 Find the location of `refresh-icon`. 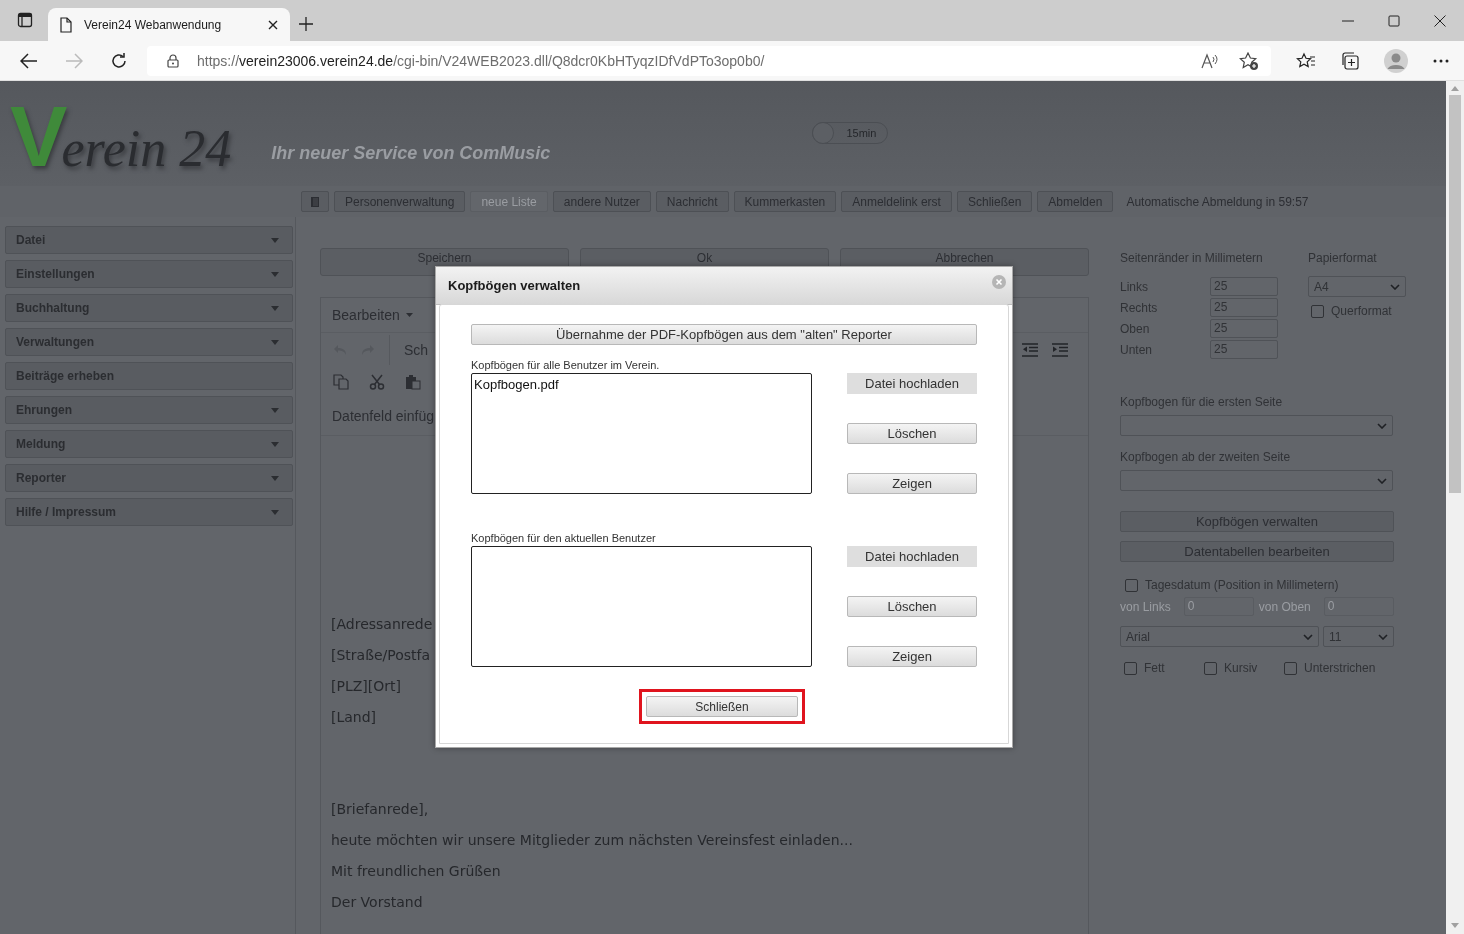

refresh-icon is located at coordinates (119, 60).